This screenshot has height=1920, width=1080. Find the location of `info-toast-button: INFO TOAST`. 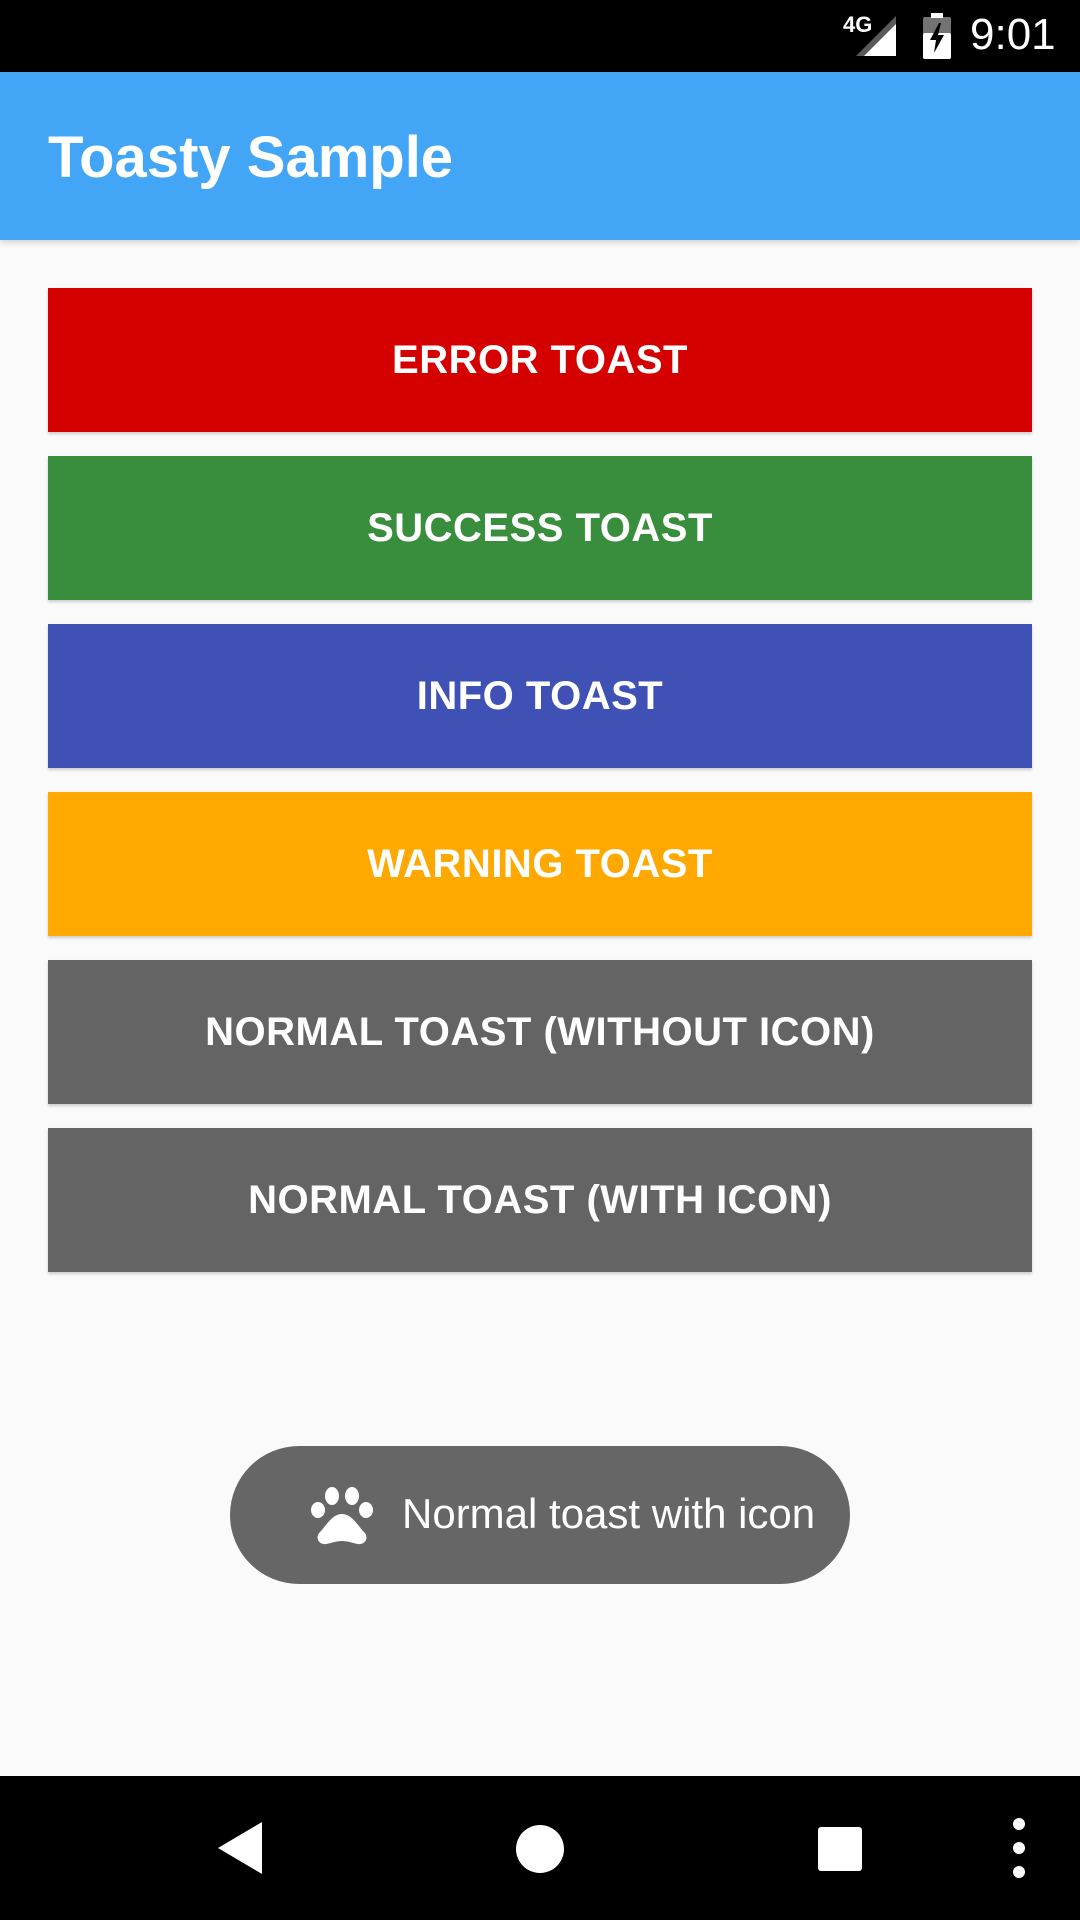

info-toast-button: INFO TOAST is located at coordinates (540, 696).